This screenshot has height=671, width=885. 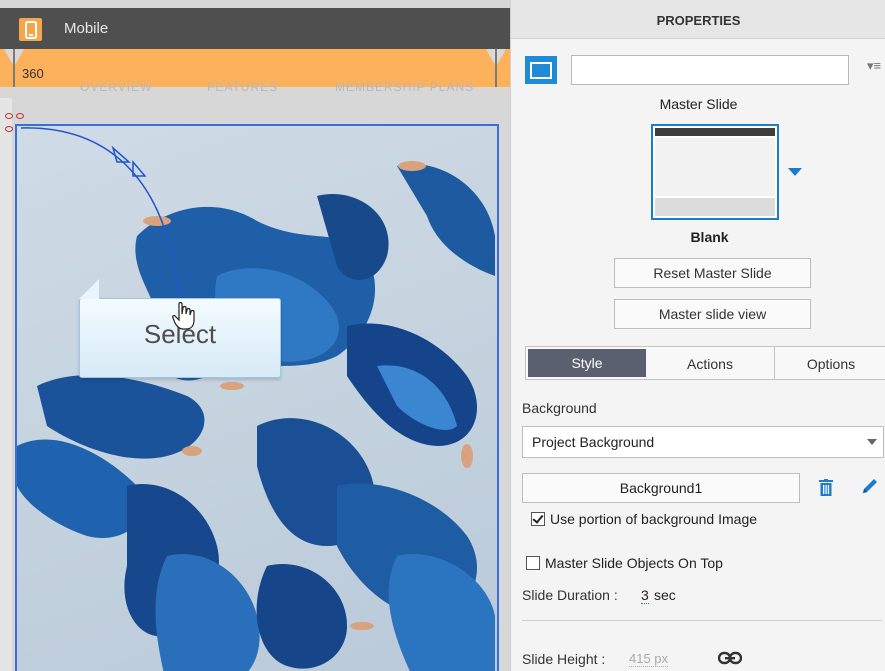 I want to click on slide-shape-icon, so click(x=541, y=70).